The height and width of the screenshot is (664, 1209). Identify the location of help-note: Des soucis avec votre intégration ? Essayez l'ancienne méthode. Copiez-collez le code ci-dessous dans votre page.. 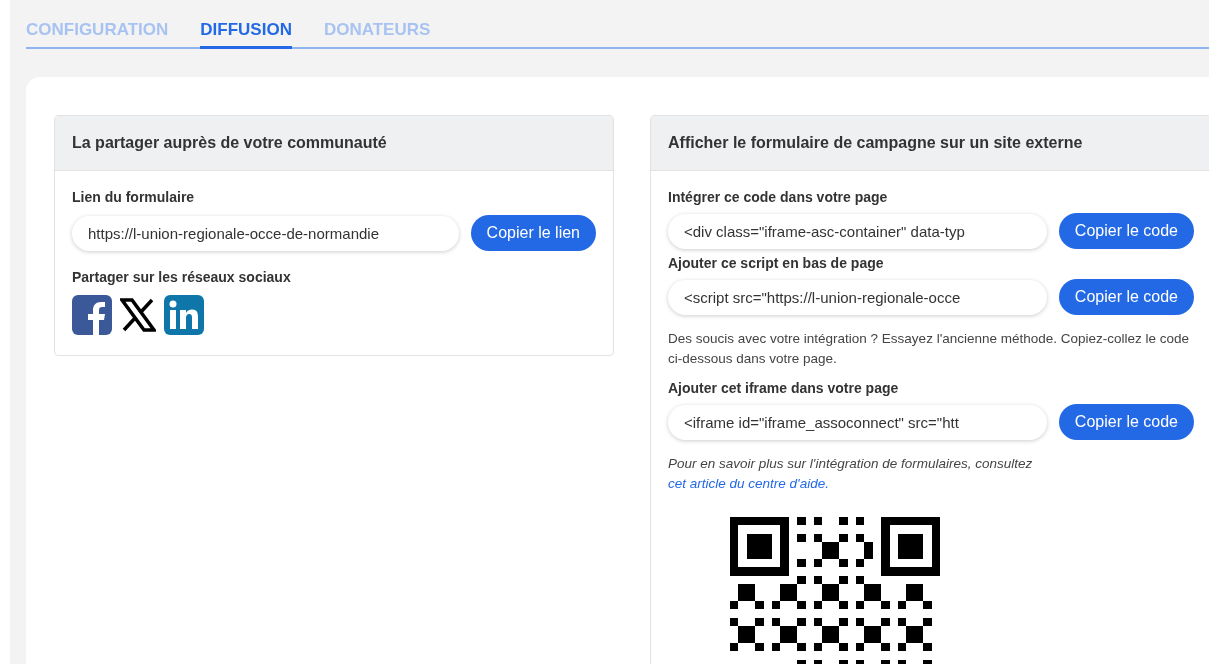
(929, 349).